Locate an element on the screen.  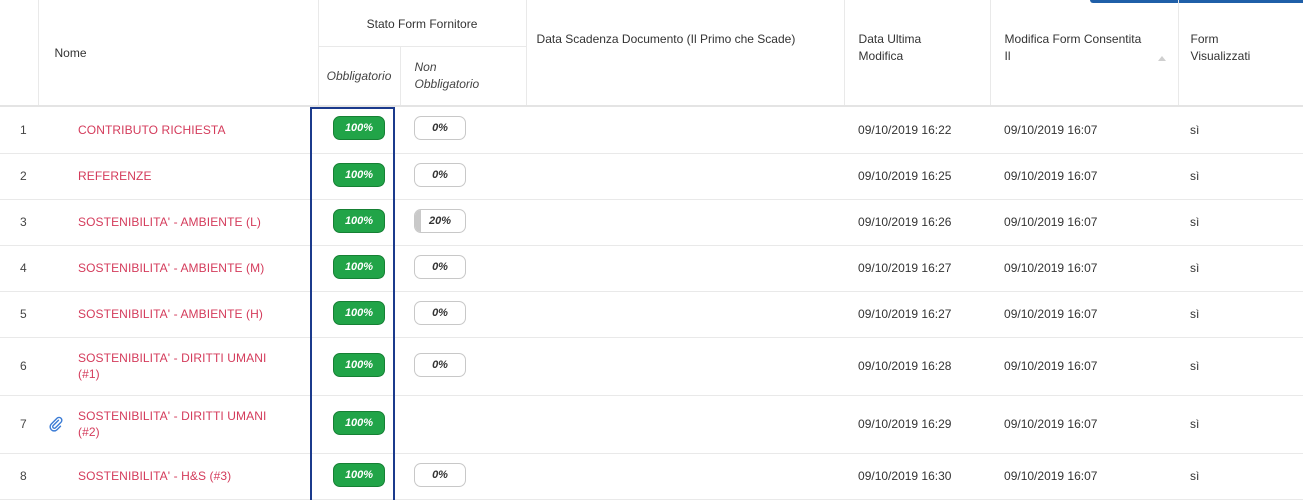
column-header-modifica-consentita-label-2: Il is located at coordinates (1007, 56).